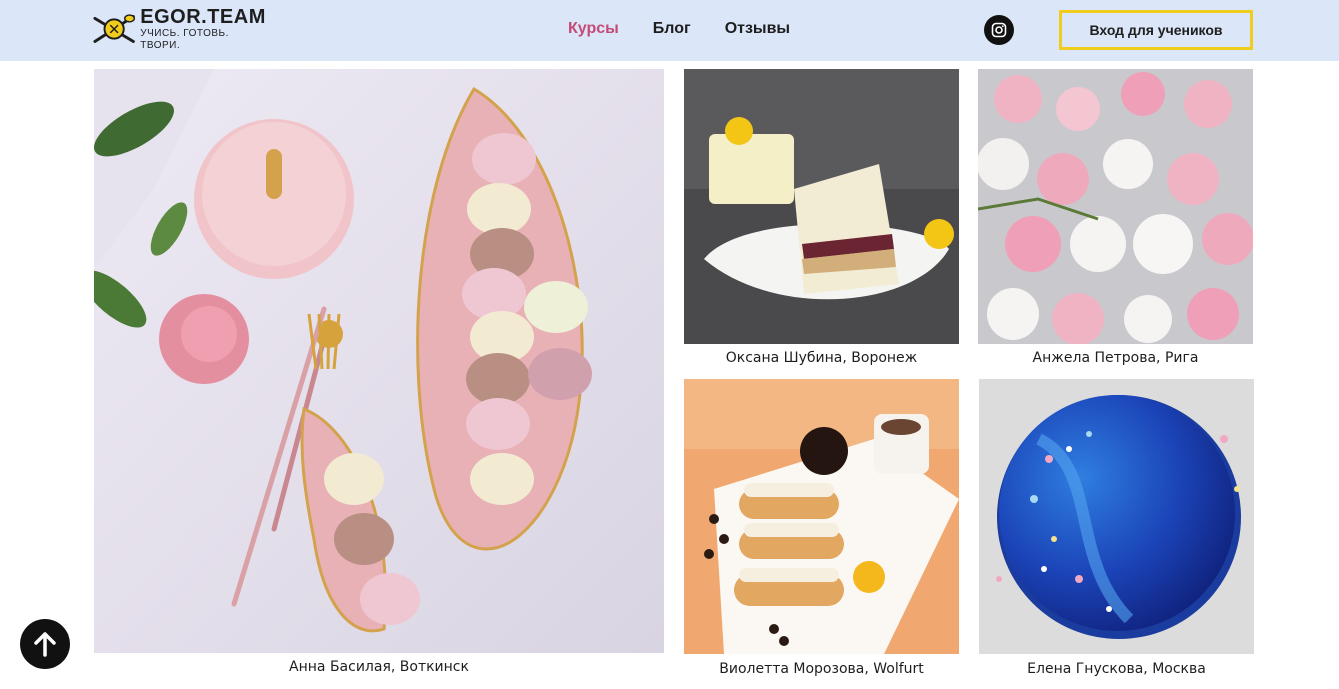  I want to click on review-caption-1: Анна Басилая, Воткинск, so click(379, 667).